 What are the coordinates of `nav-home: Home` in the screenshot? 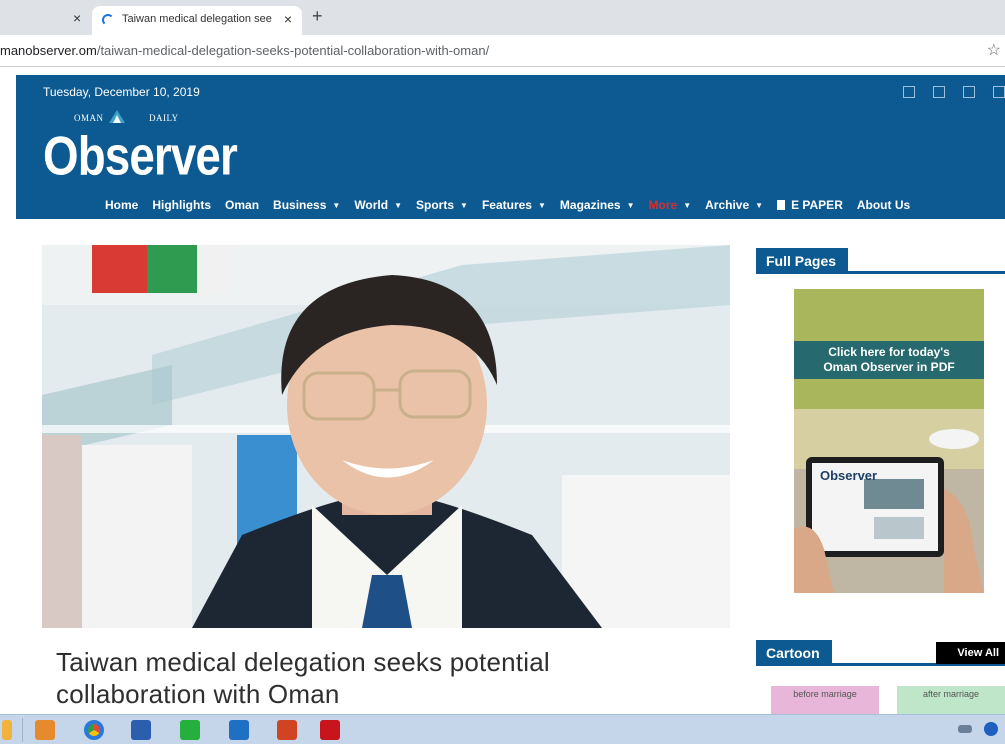 It's located at (121, 205).